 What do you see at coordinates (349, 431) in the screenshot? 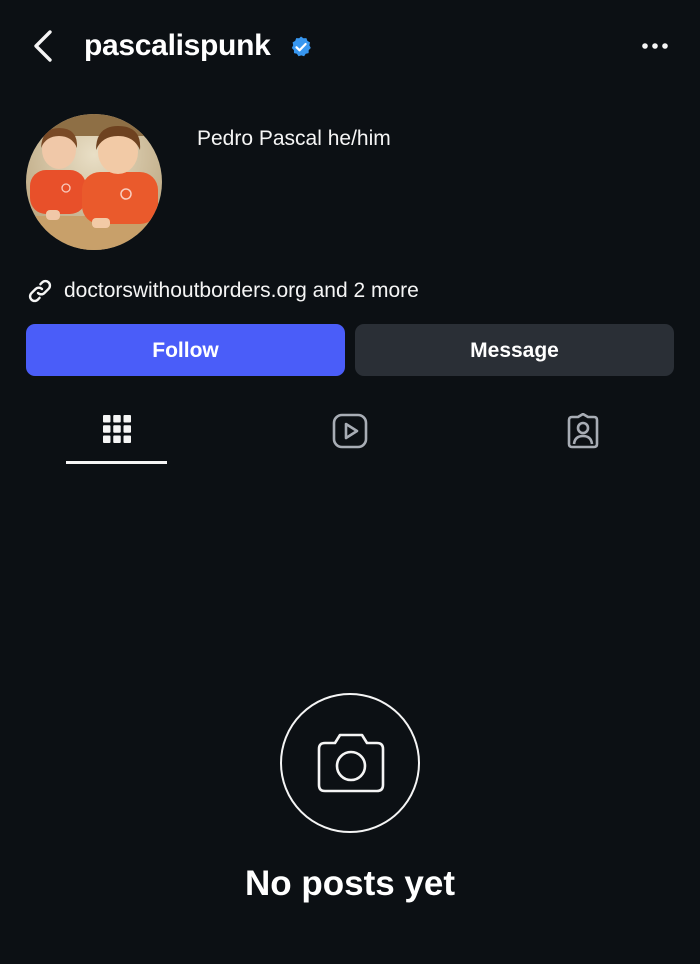
I see `reels-icon` at bounding box center [349, 431].